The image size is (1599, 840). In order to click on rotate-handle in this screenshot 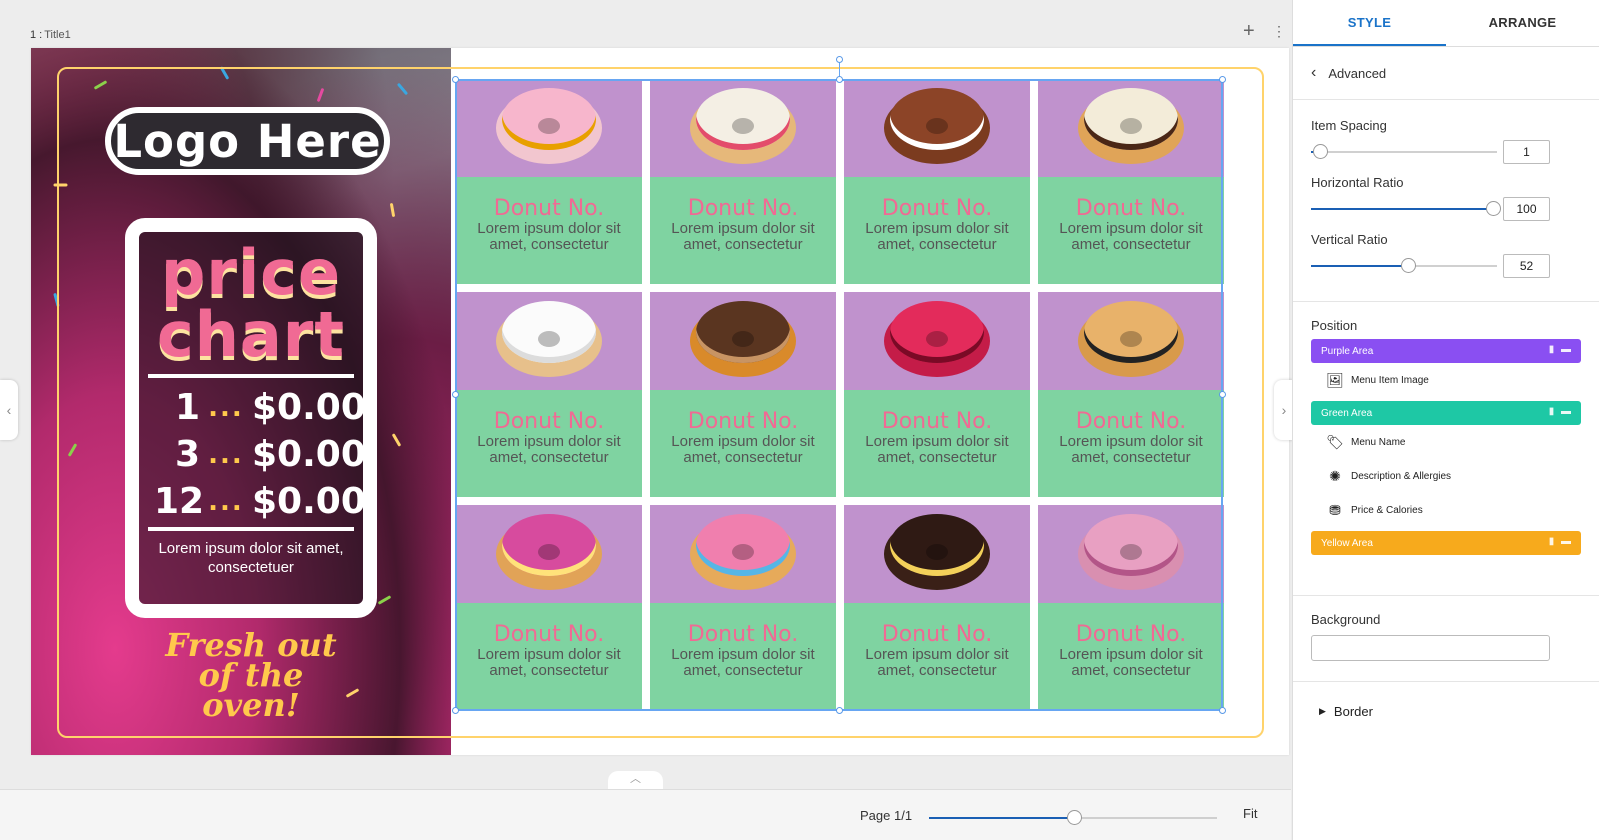, I will do `click(839, 59)`.